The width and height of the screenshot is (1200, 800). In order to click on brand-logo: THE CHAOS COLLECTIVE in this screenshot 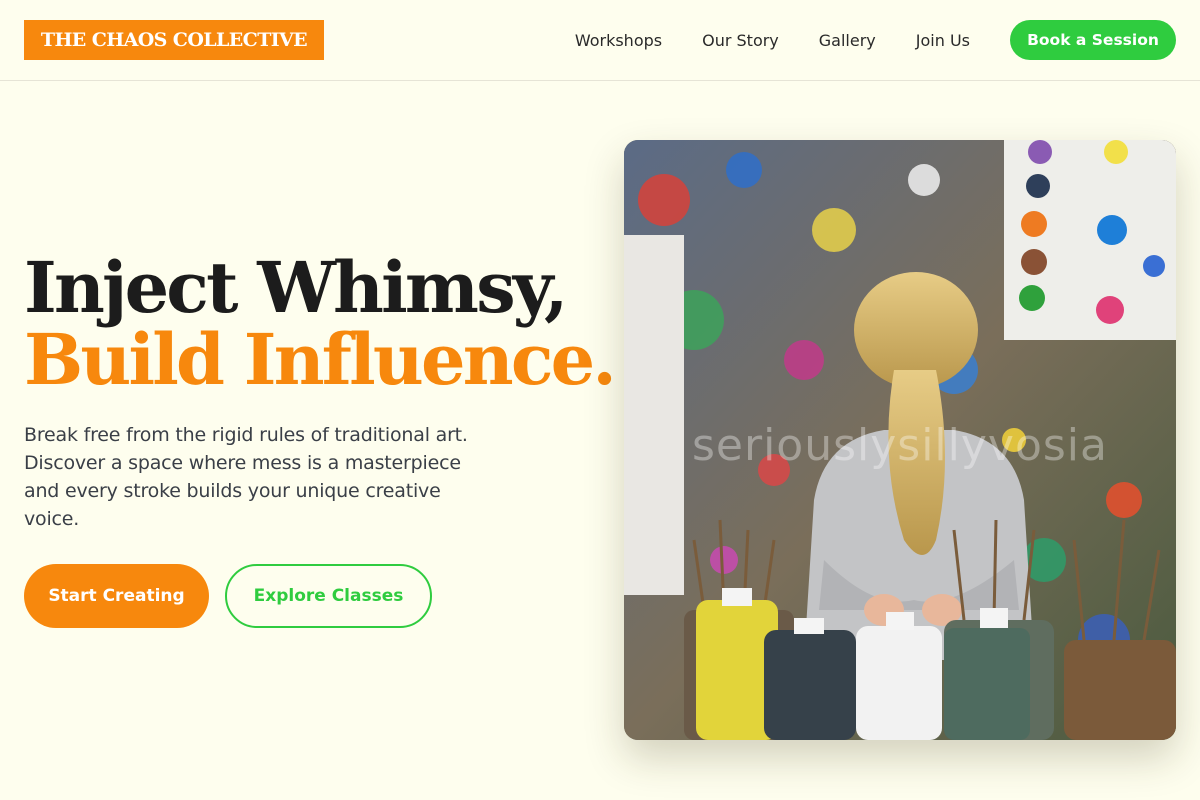, I will do `click(174, 40)`.